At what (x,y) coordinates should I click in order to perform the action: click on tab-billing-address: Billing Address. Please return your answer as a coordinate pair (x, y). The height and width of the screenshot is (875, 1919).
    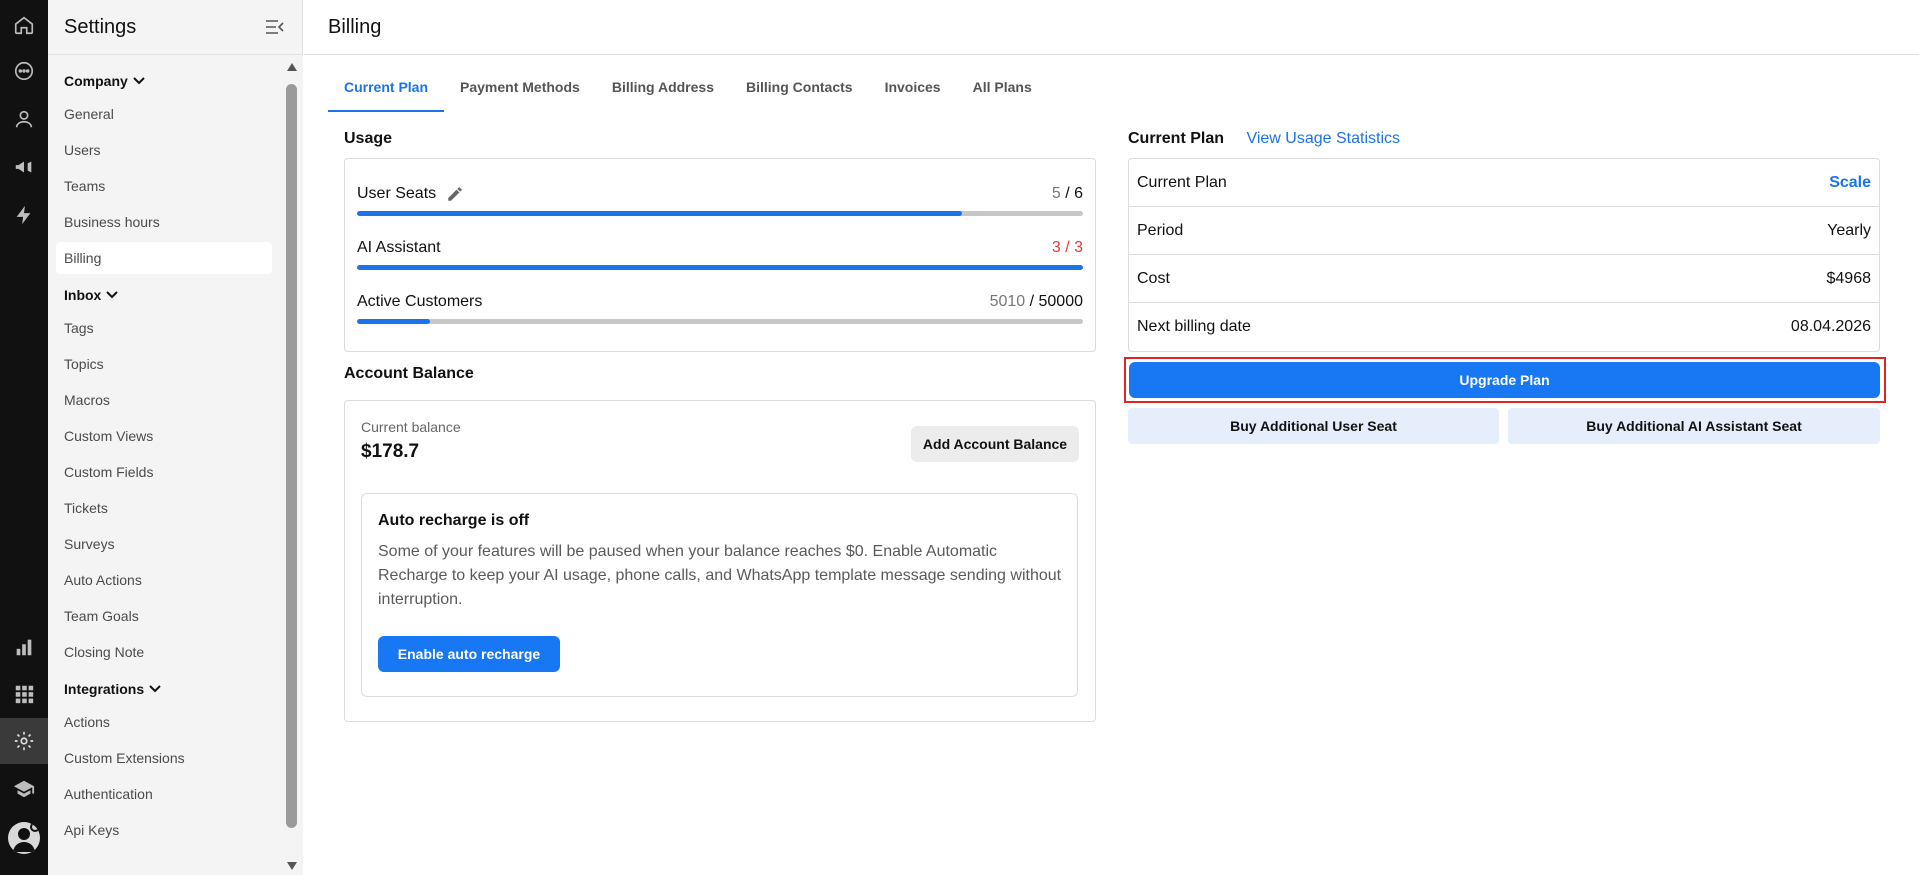
    Looking at the image, I should click on (663, 92).